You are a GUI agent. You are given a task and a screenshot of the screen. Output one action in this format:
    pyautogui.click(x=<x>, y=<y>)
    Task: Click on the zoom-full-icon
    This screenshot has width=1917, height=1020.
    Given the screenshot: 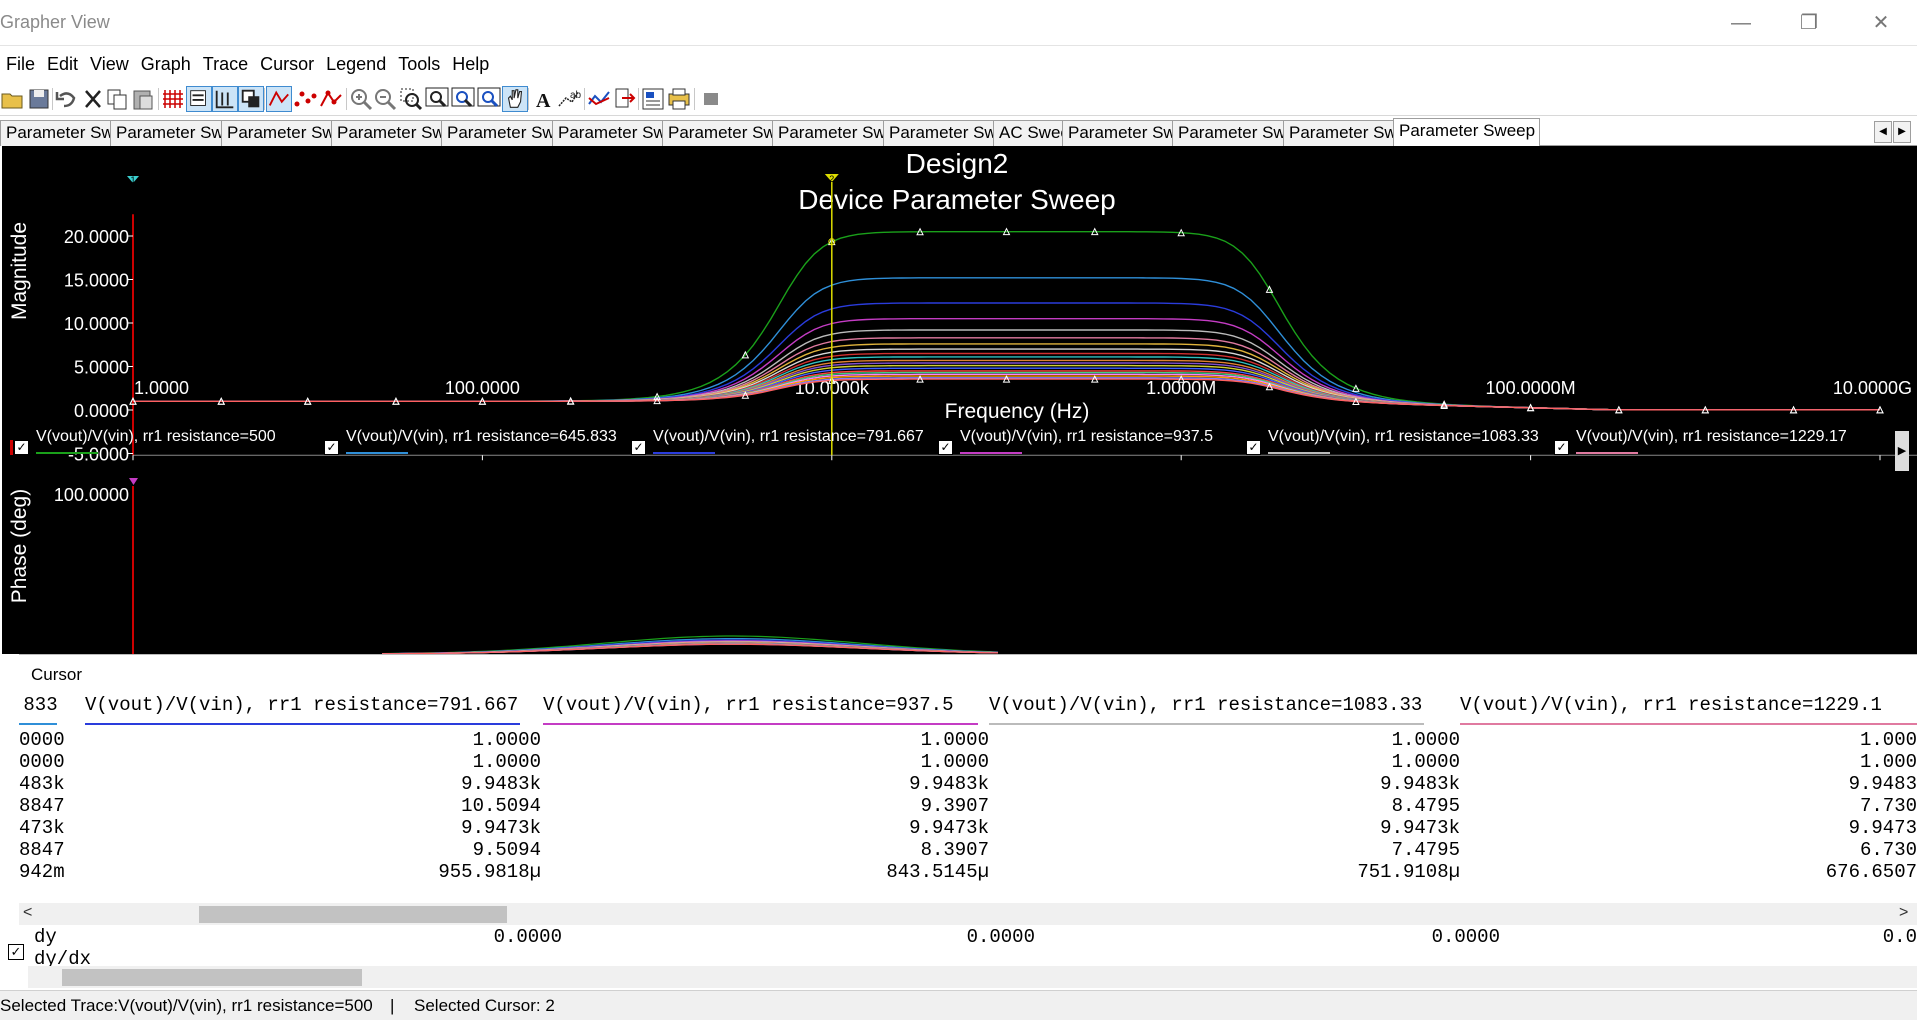 What is the action you would take?
    pyautogui.click(x=437, y=99)
    